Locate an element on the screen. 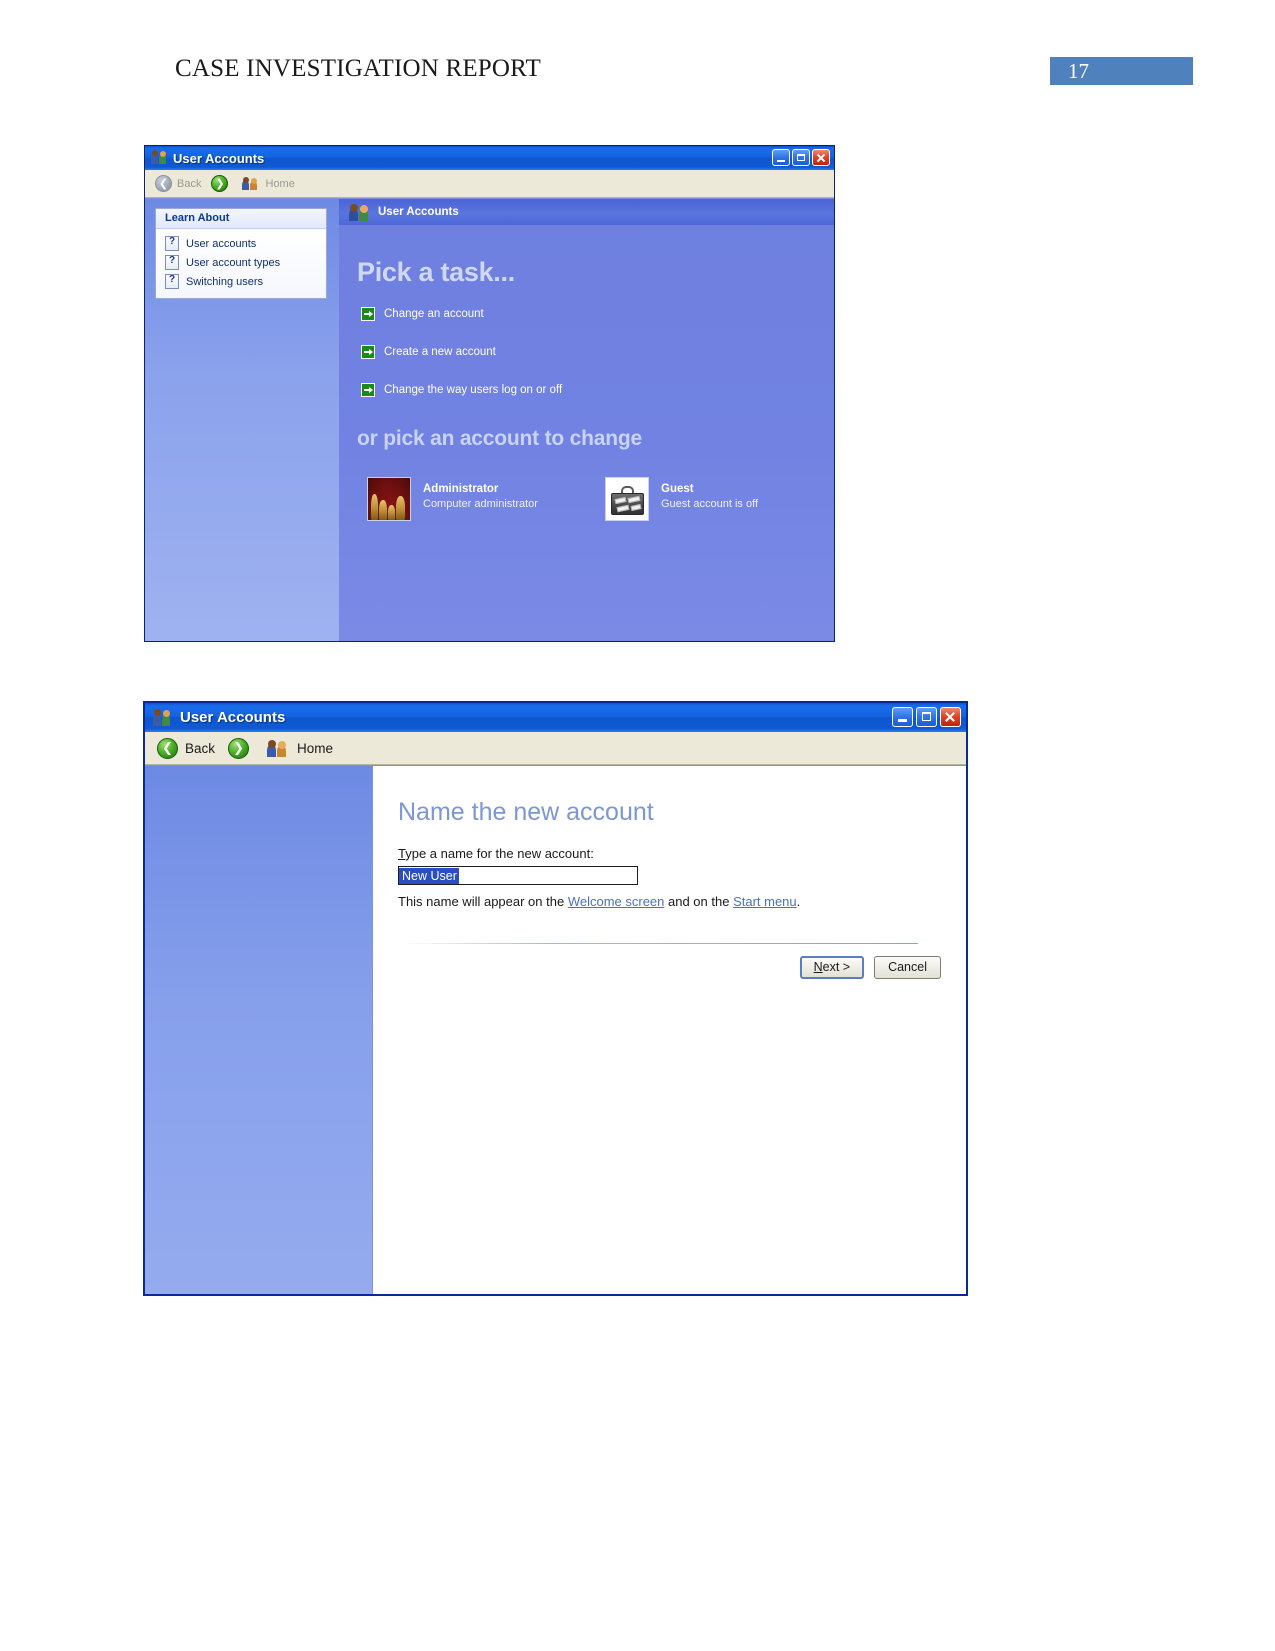 The width and height of the screenshot is (1275, 1651). account-text: Administrator Computer administrator is located at coordinates (480, 493).